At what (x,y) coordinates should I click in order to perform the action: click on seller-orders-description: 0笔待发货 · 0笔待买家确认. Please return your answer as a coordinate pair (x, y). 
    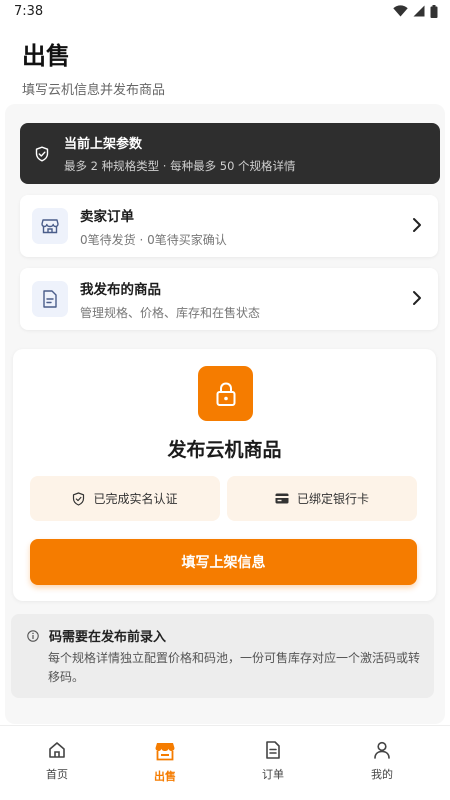
    Looking at the image, I should click on (153, 239).